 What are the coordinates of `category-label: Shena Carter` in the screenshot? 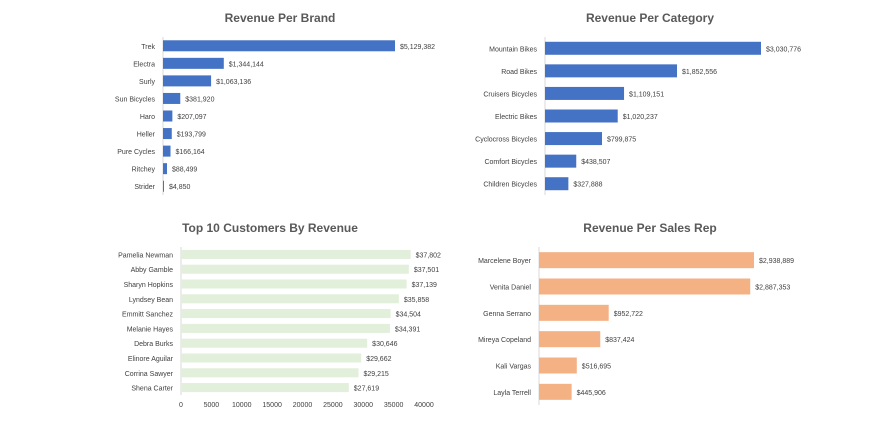 It's located at (152, 389).